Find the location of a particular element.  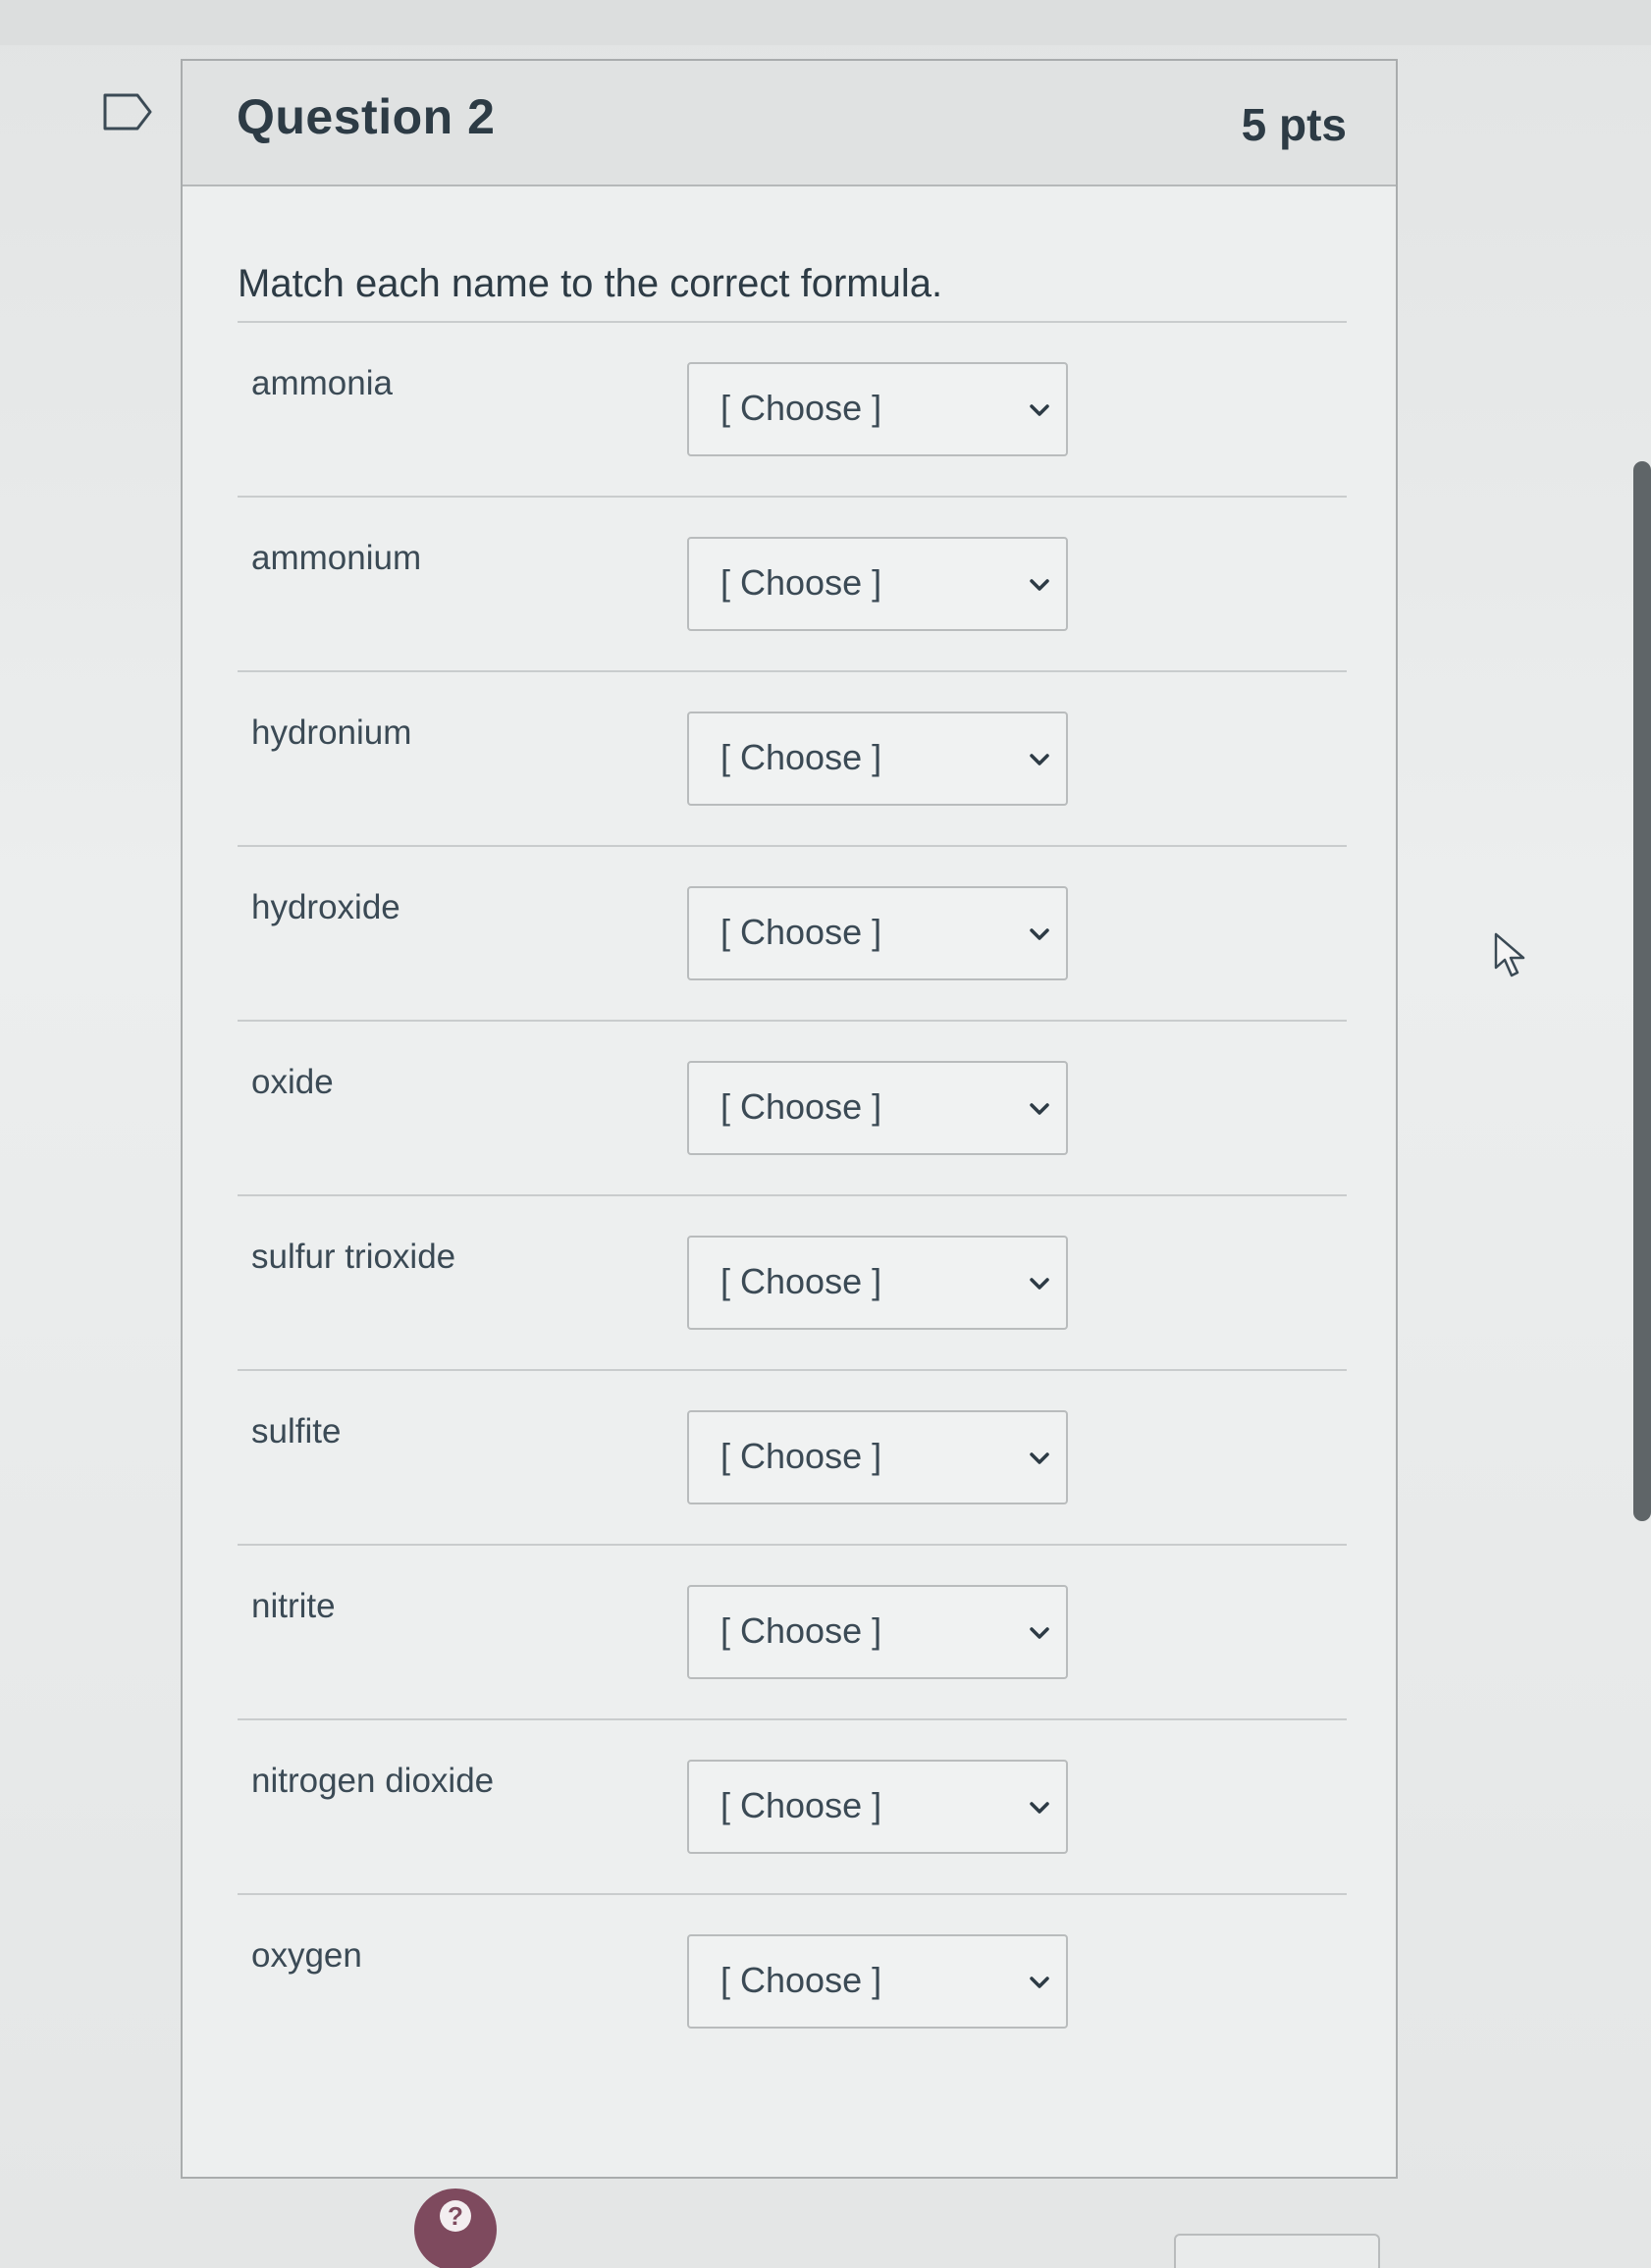

match-label: ammonia is located at coordinates (322, 383).